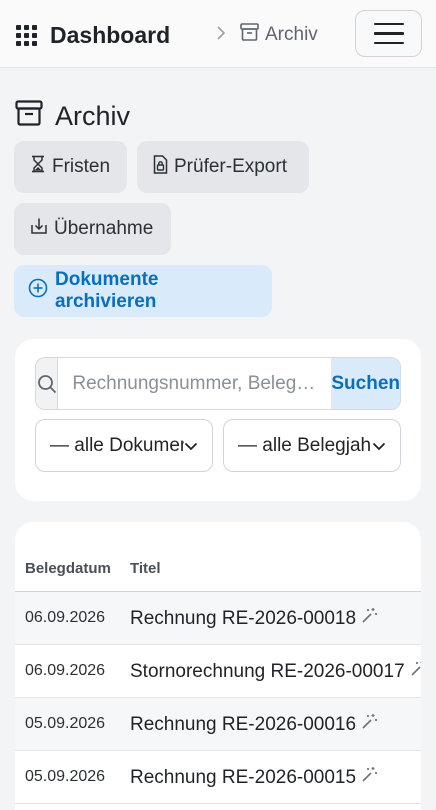 The width and height of the screenshot is (436, 810). What do you see at coordinates (107, 290) in the screenshot?
I see `archive-documents-label: Dokumente archivieren` at bounding box center [107, 290].